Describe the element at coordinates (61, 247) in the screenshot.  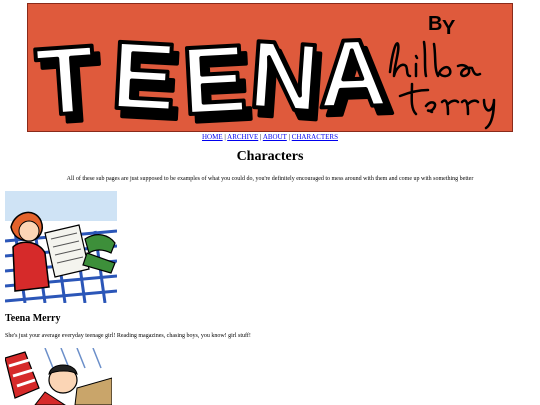
I see `character-image-teena` at that location.